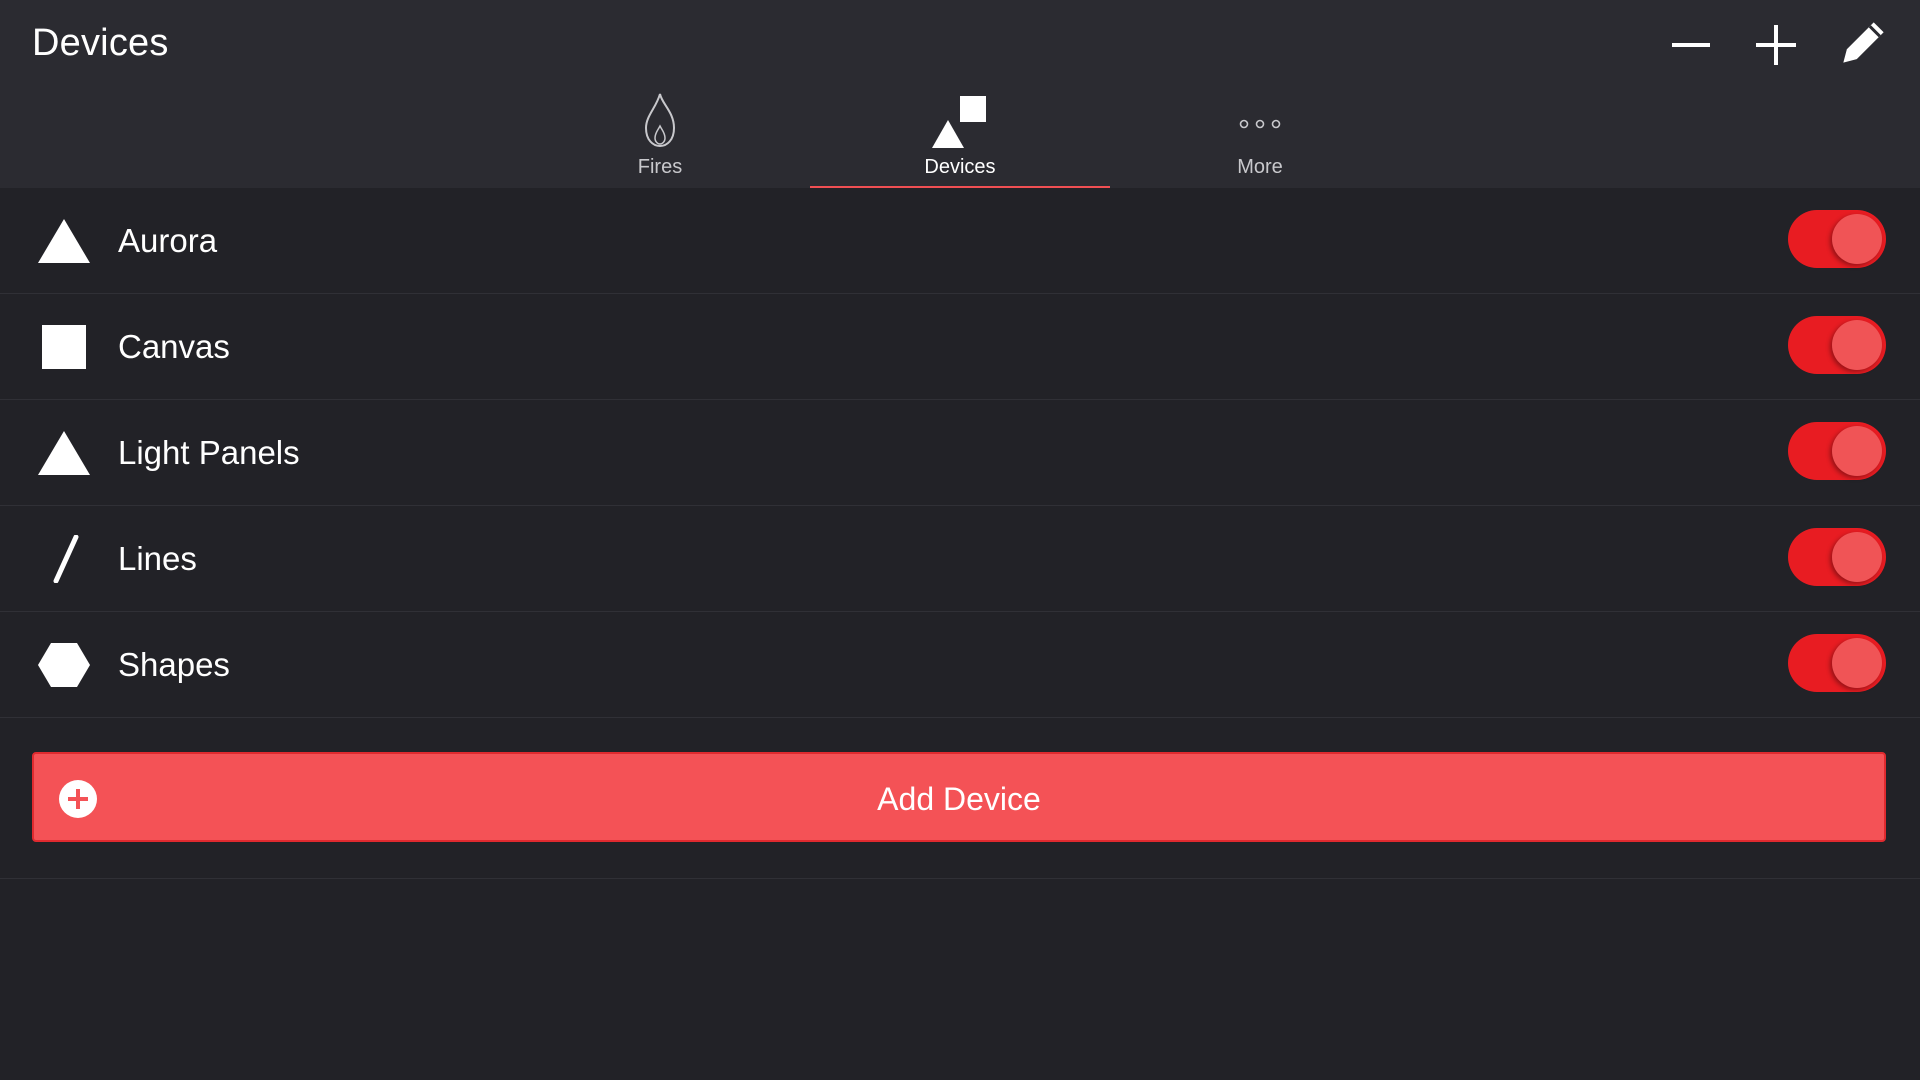 The width and height of the screenshot is (1920, 1080). I want to click on device-row-light-panels: Light Panels, so click(960, 453).